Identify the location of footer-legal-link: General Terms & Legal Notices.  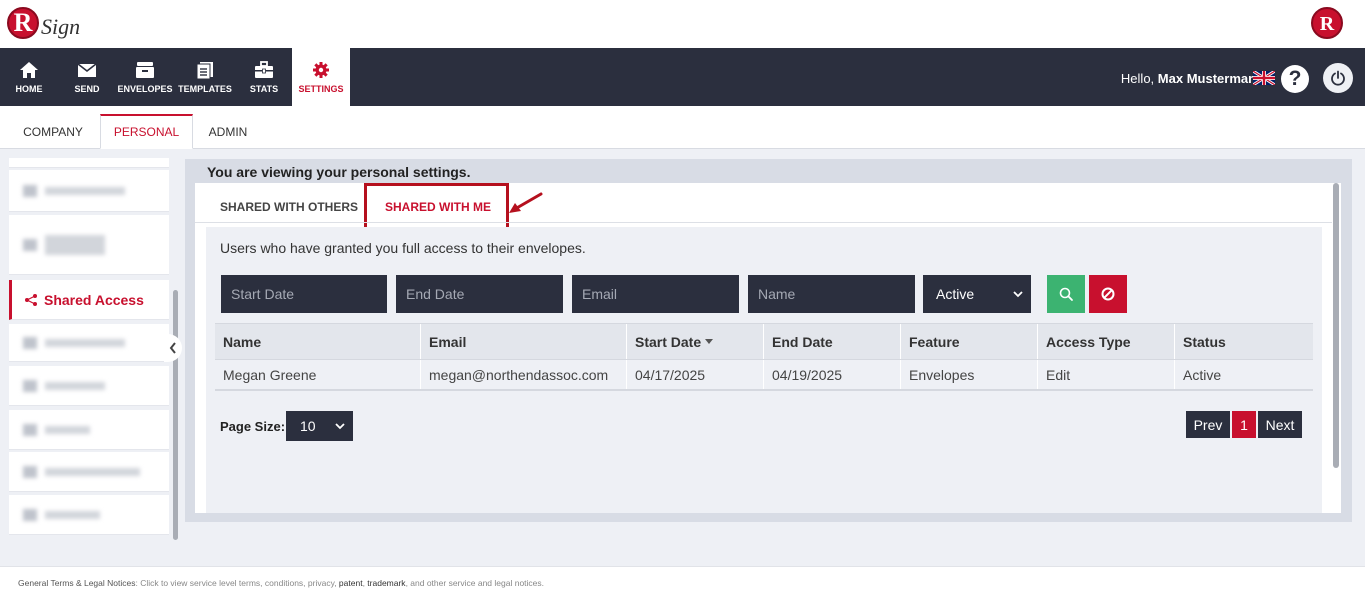
(76, 583).